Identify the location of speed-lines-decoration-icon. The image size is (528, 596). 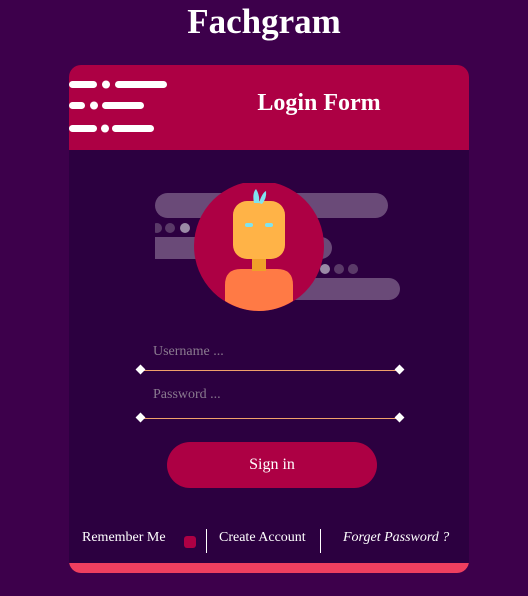
(118, 106).